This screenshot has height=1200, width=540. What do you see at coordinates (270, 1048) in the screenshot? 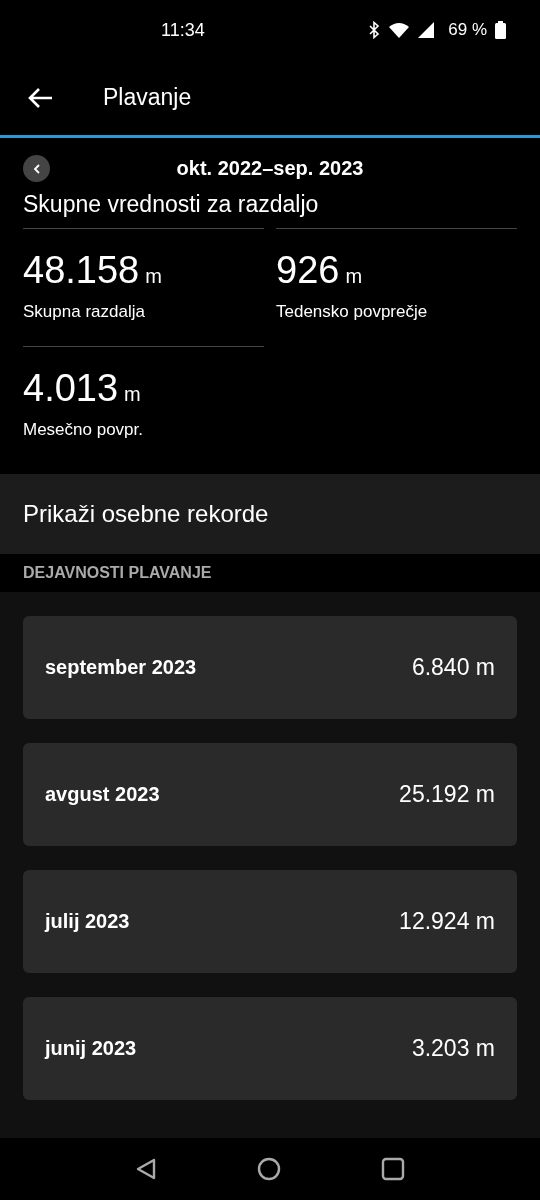
I see `month-card: junij 2023 3.203 m` at bounding box center [270, 1048].